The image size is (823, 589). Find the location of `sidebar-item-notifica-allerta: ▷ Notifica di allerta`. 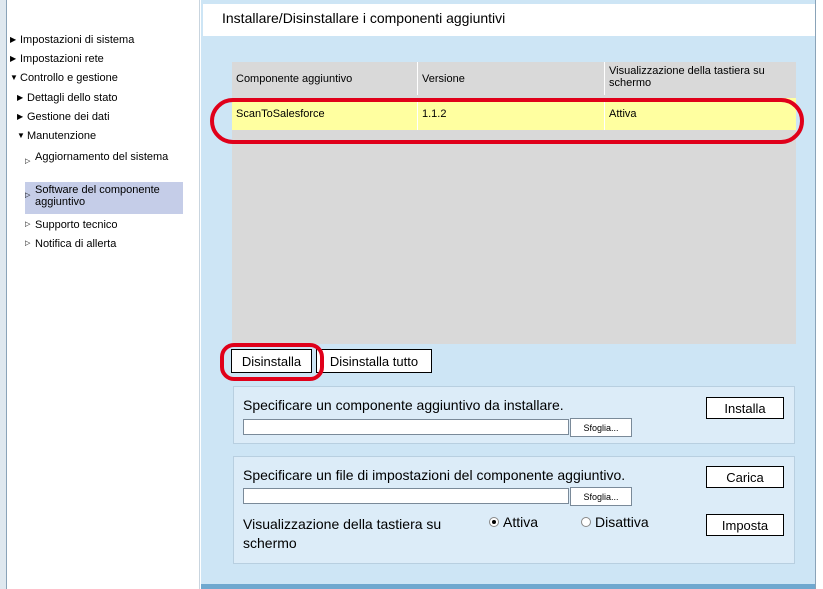

sidebar-item-notifica-allerta: ▷ Notifica di allerta is located at coordinates (70, 244).